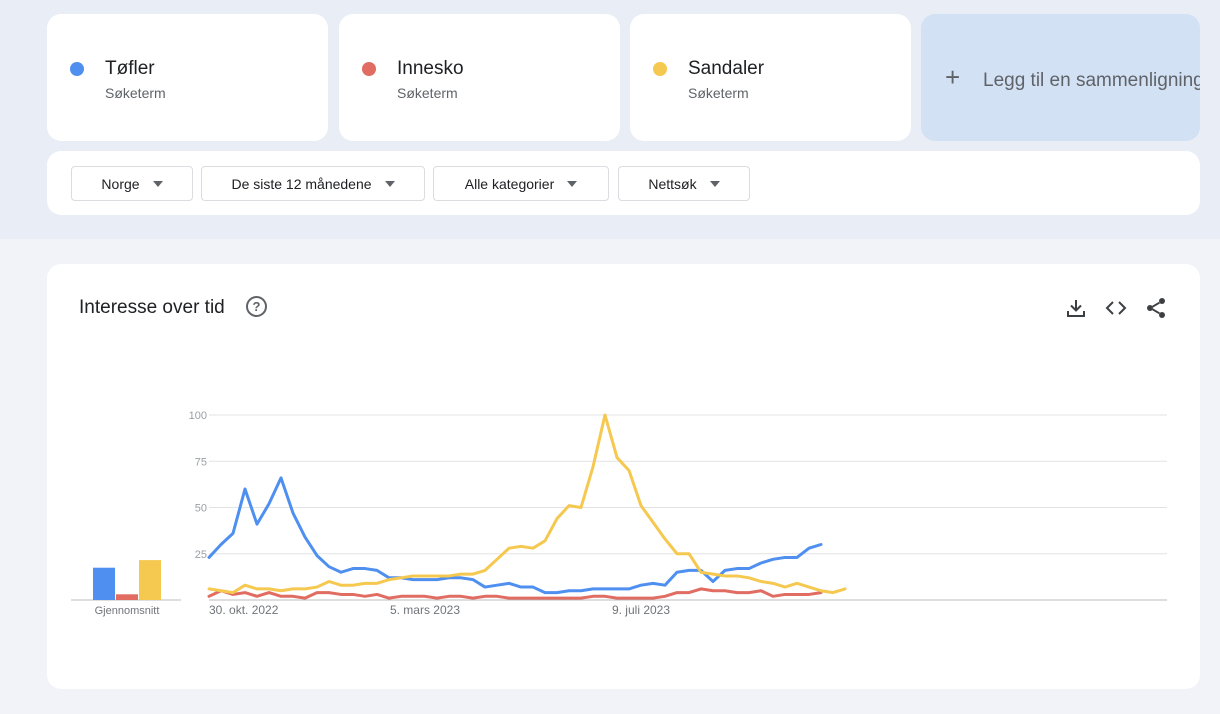 This screenshot has width=1220, height=714. I want to click on add-comparison-button: + Legg til en sammenligning, so click(1060, 77).